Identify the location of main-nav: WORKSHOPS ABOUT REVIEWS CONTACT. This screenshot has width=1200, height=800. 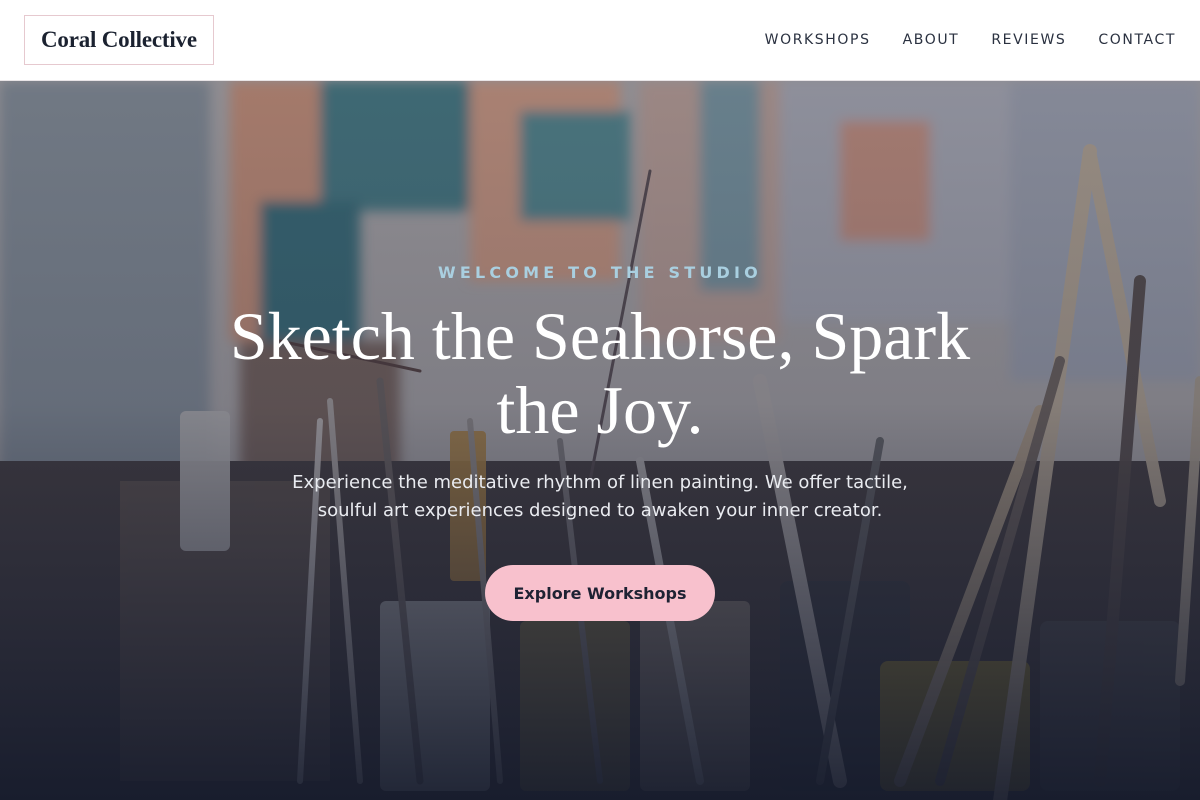
(970, 40).